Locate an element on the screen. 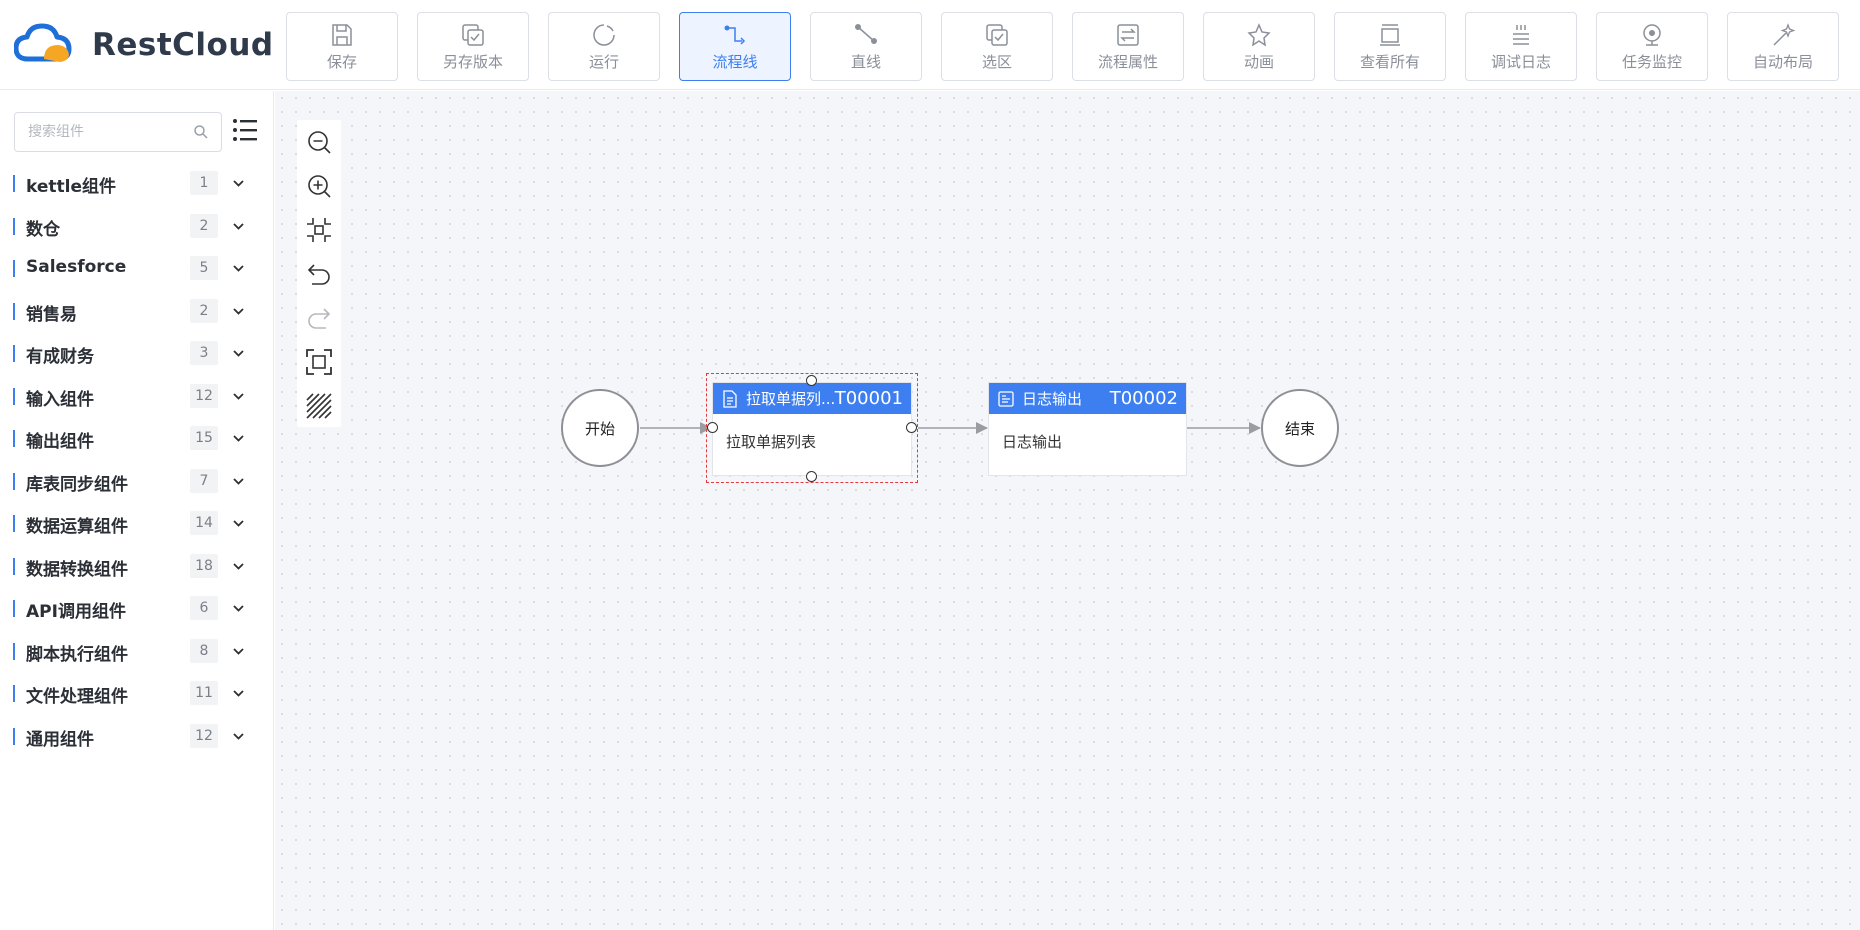  category-label: 库表同步组件 is located at coordinates (77, 484).